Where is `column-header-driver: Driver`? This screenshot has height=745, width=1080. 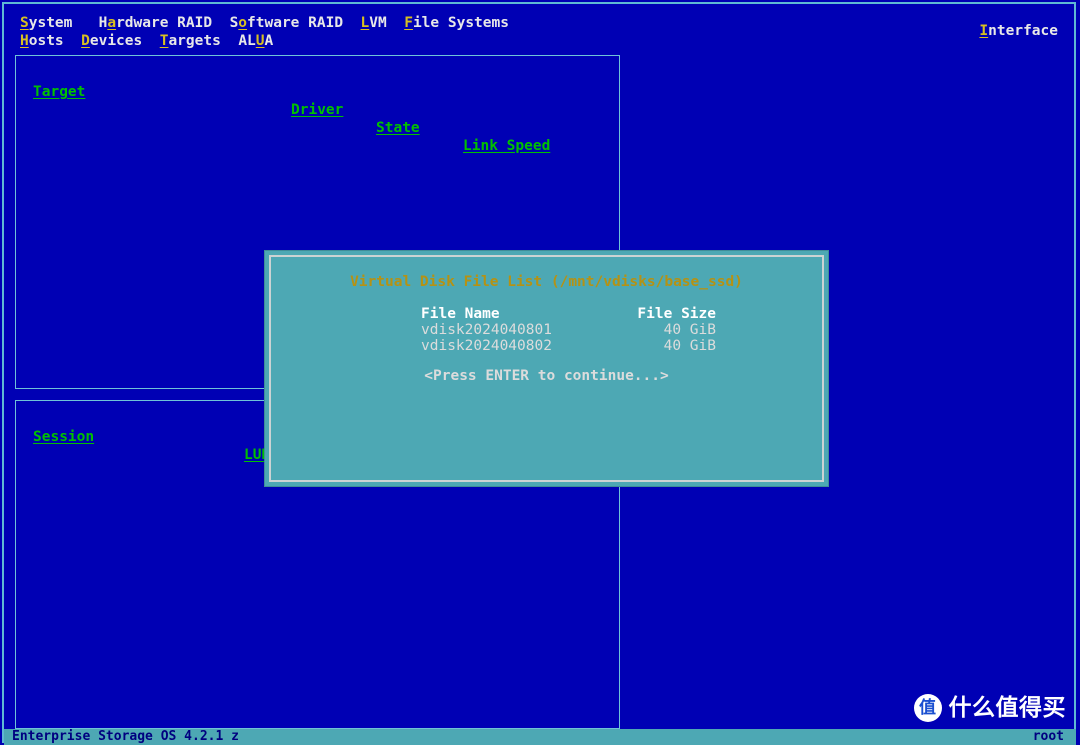
column-header-driver: Driver is located at coordinates (317, 110).